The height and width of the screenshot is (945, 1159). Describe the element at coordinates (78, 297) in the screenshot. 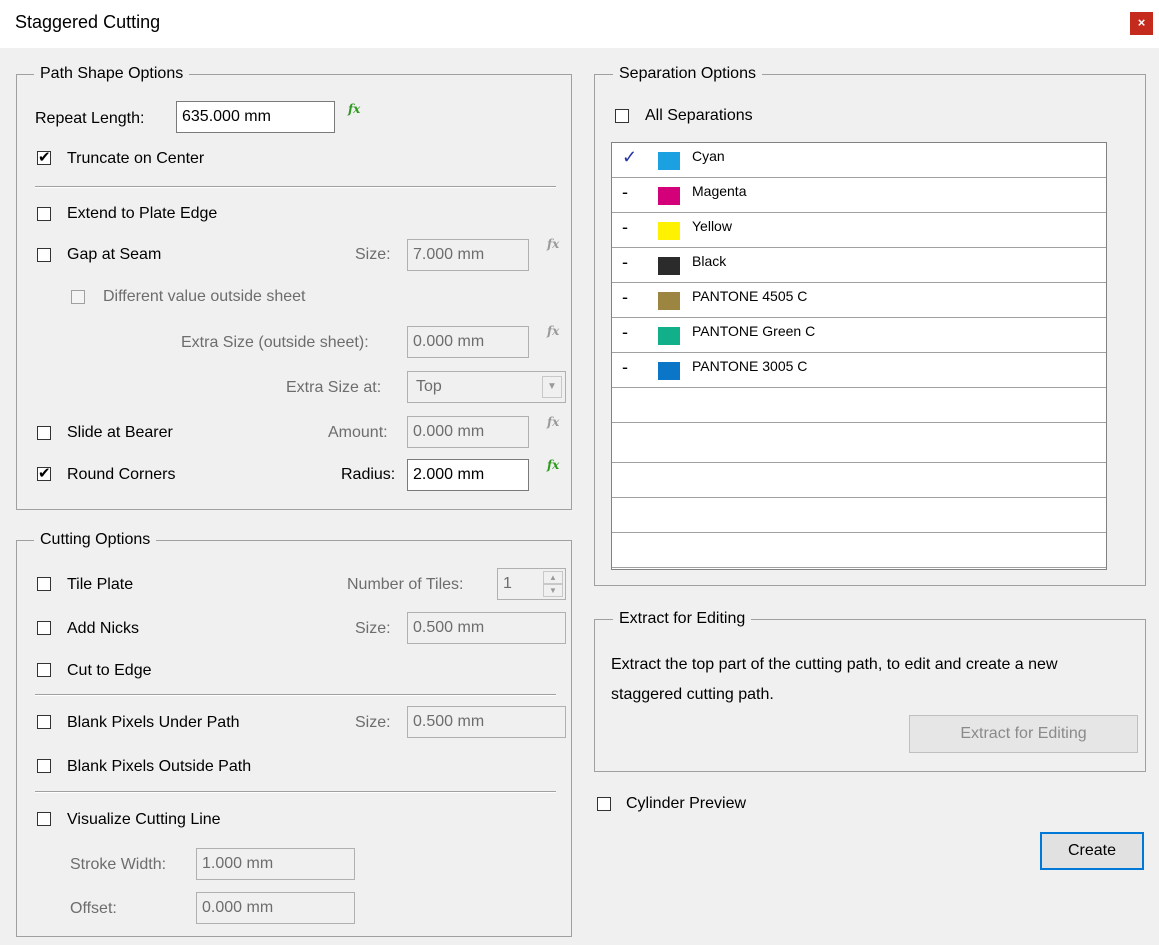

I see `different-value-checkbox` at that location.